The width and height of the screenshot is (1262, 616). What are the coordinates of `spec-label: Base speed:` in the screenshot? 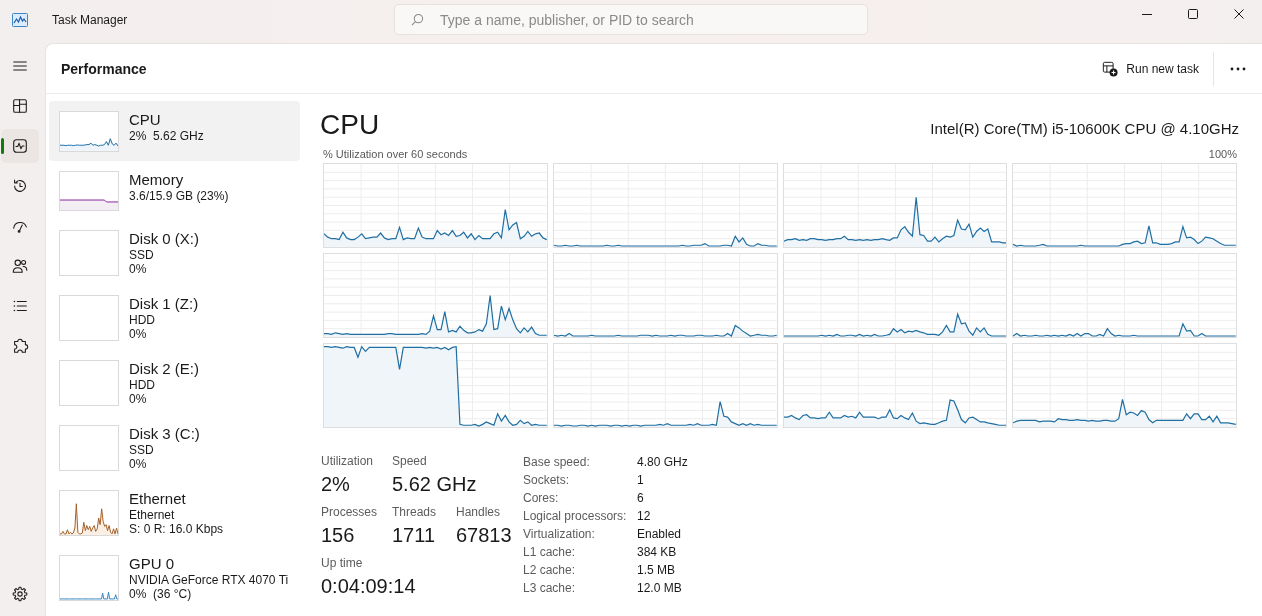 It's located at (557, 462).